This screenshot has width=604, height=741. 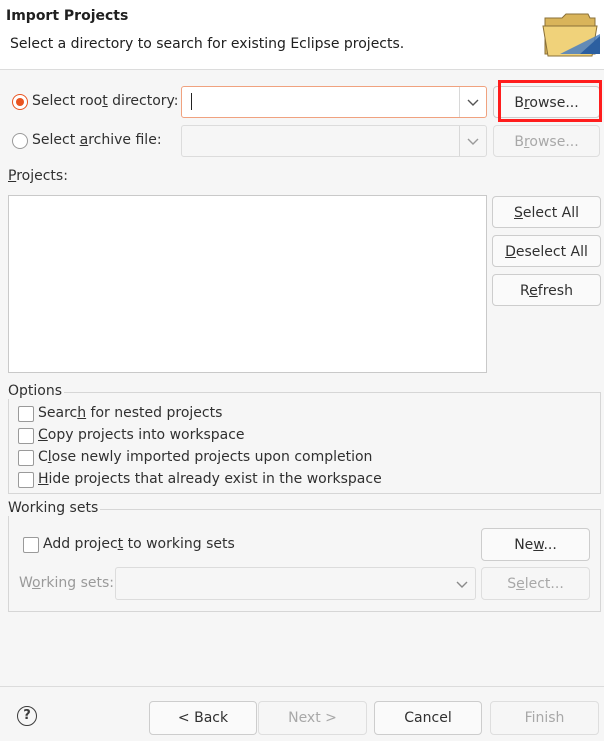 I want to click on refresh-button: Refresh, so click(x=546, y=290).